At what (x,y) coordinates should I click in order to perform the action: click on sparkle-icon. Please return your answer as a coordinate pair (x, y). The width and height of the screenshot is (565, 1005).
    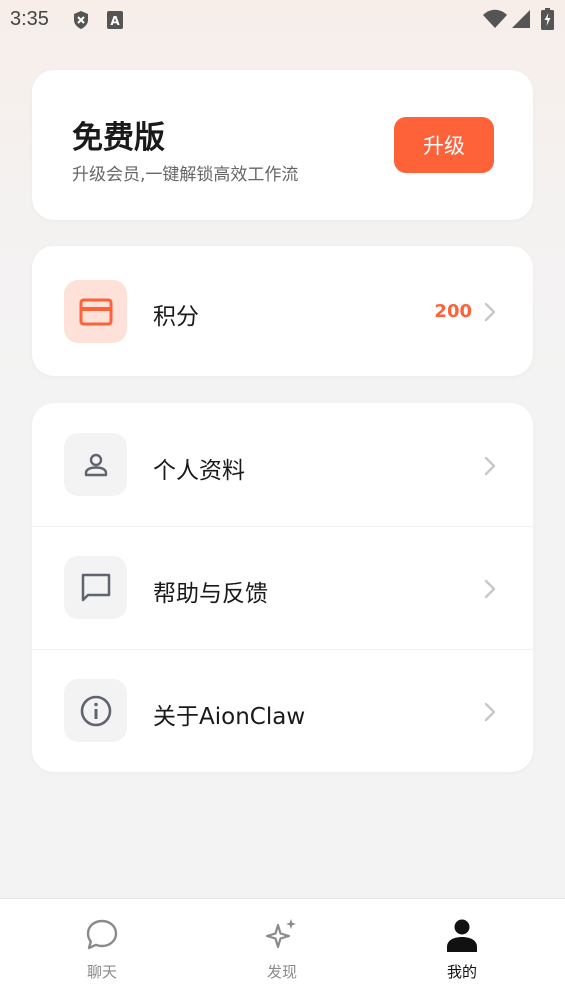
    Looking at the image, I should click on (280, 934).